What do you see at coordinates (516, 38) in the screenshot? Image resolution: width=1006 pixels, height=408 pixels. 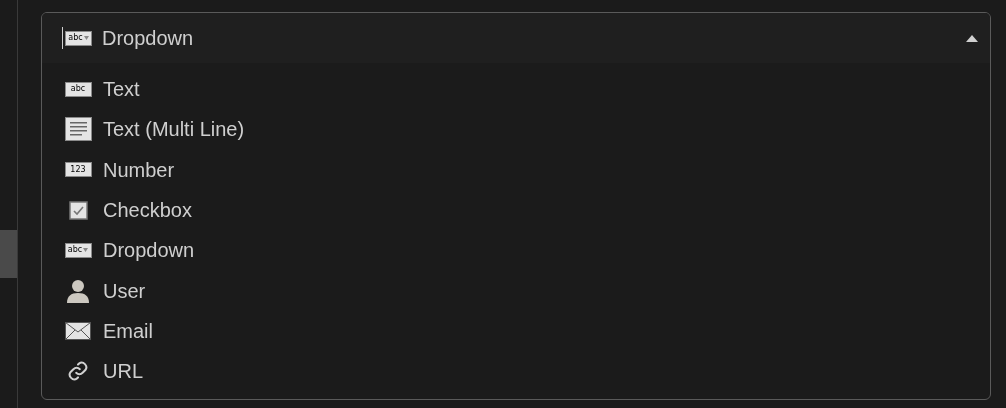 I see `dropdown-field: abc Dropdown` at bounding box center [516, 38].